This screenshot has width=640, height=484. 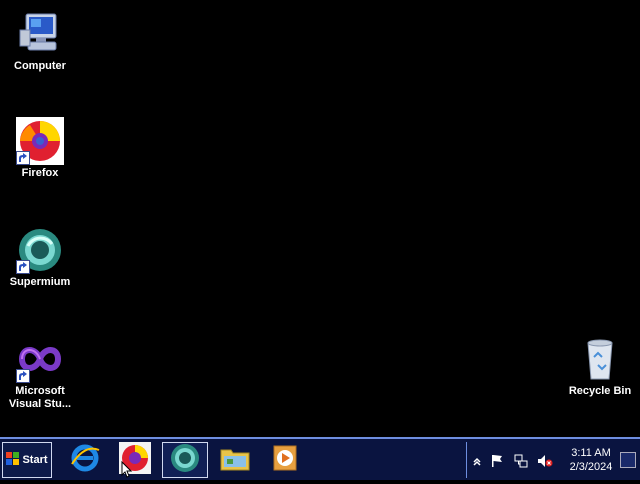 What do you see at coordinates (477, 461) in the screenshot?
I see `chevron-up-icon` at bounding box center [477, 461].